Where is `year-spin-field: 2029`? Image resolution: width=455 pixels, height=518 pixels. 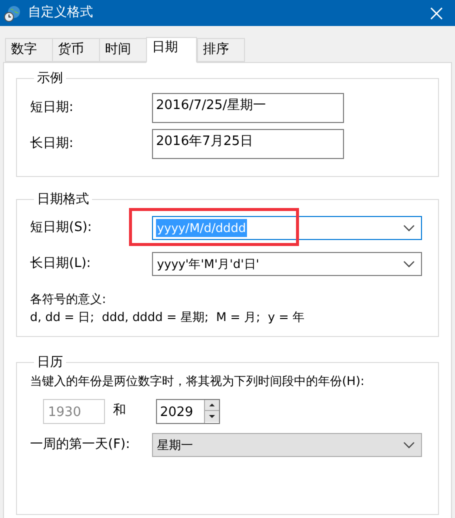 year-spin-field: 2029 is located at coordinates (188, 411).